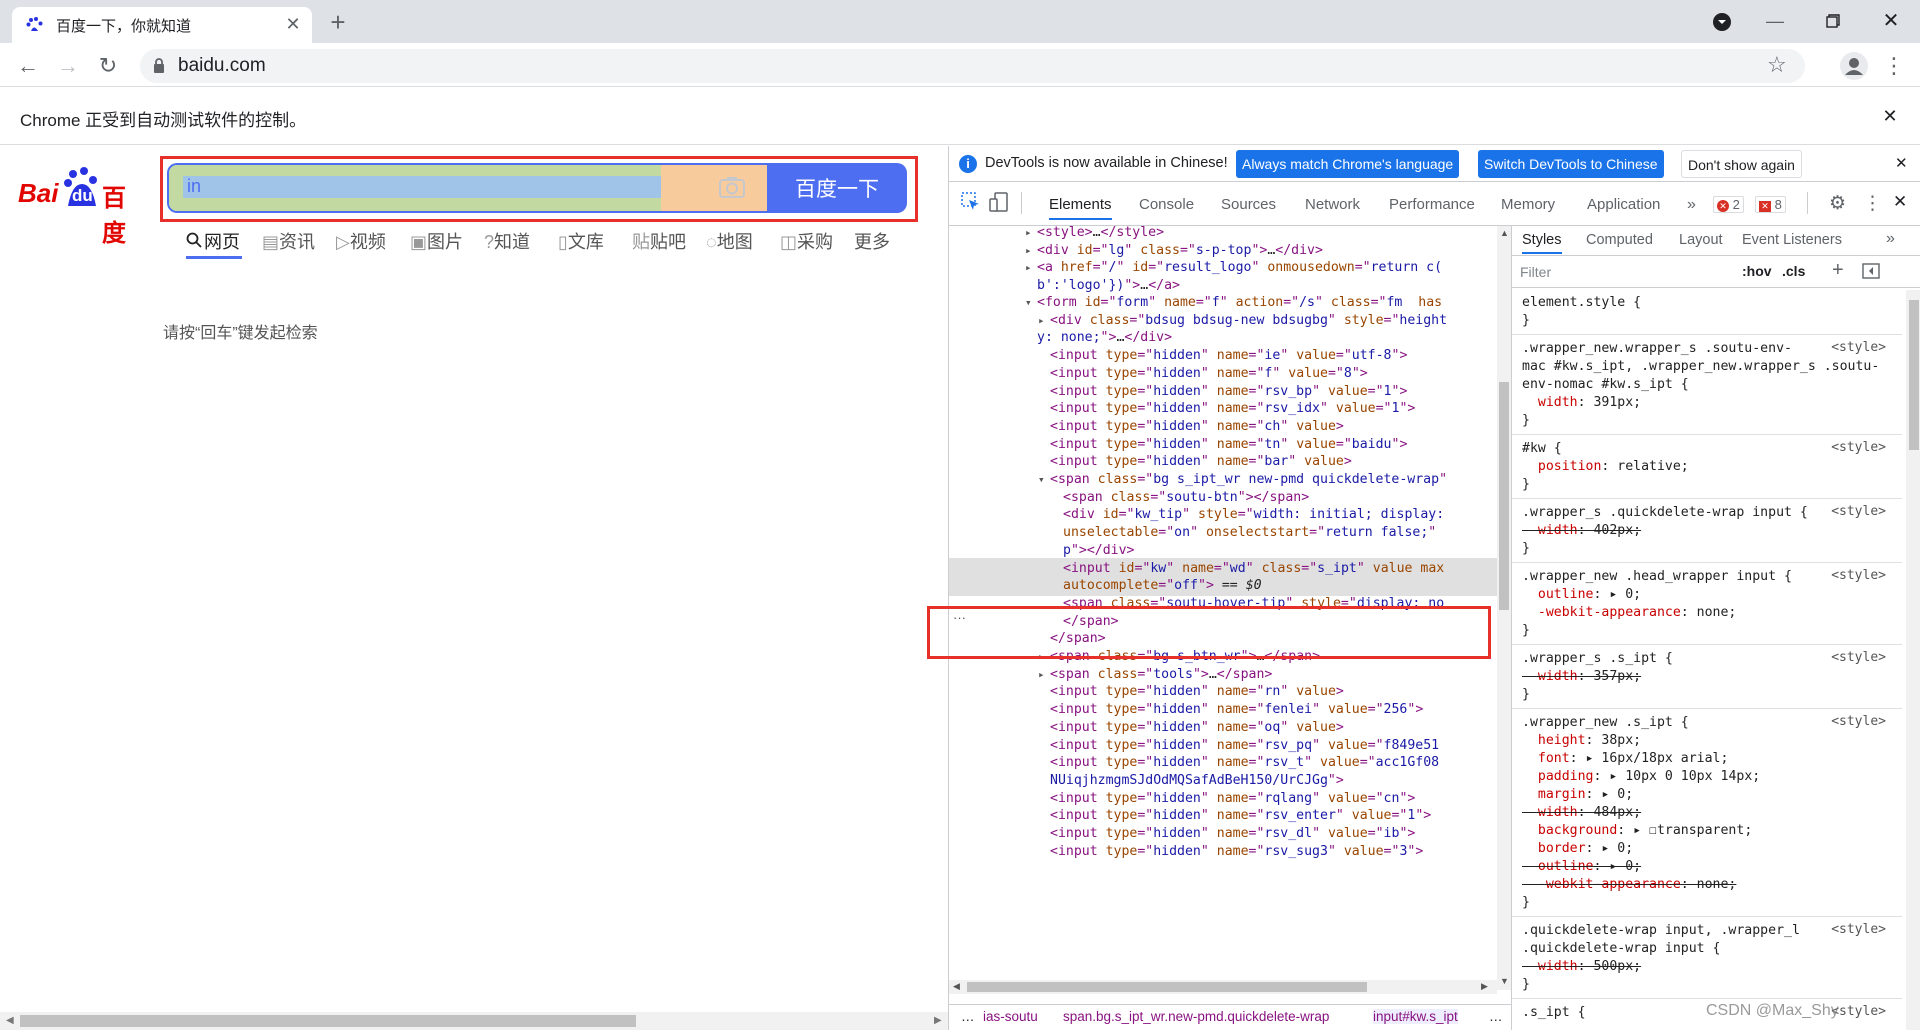  I want to click on camera-icon, so click(732, 189).